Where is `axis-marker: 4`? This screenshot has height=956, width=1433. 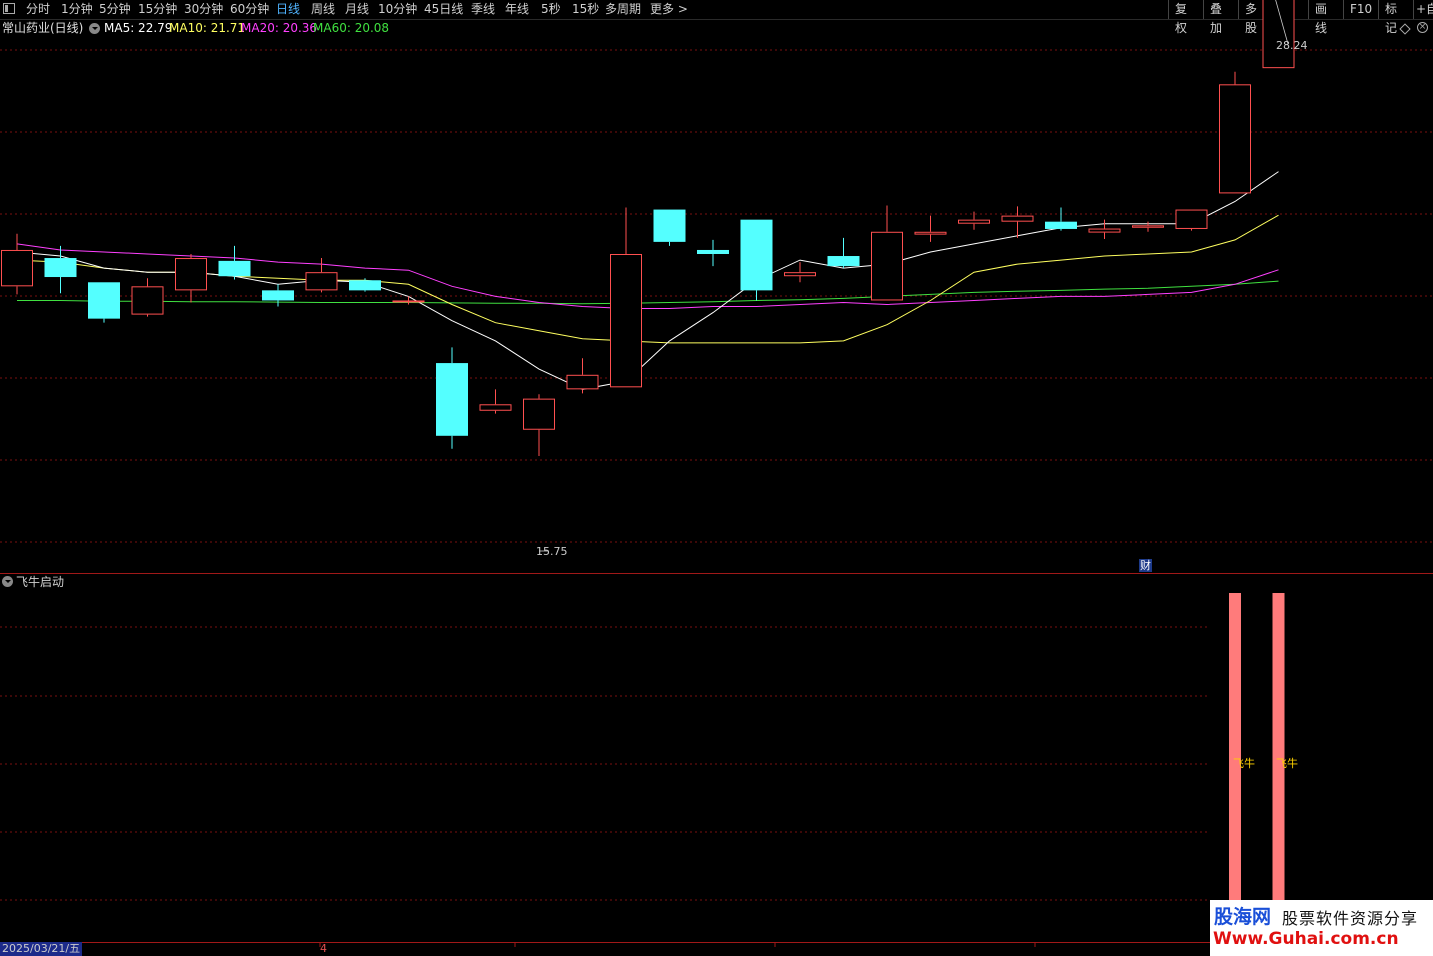
axis-marker: 4 is located at coordinates (323, 948).